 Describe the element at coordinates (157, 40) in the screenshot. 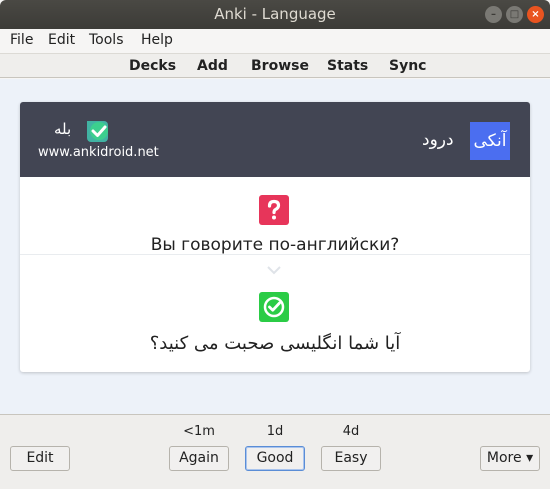

I see `menu-help: Help` at that location.